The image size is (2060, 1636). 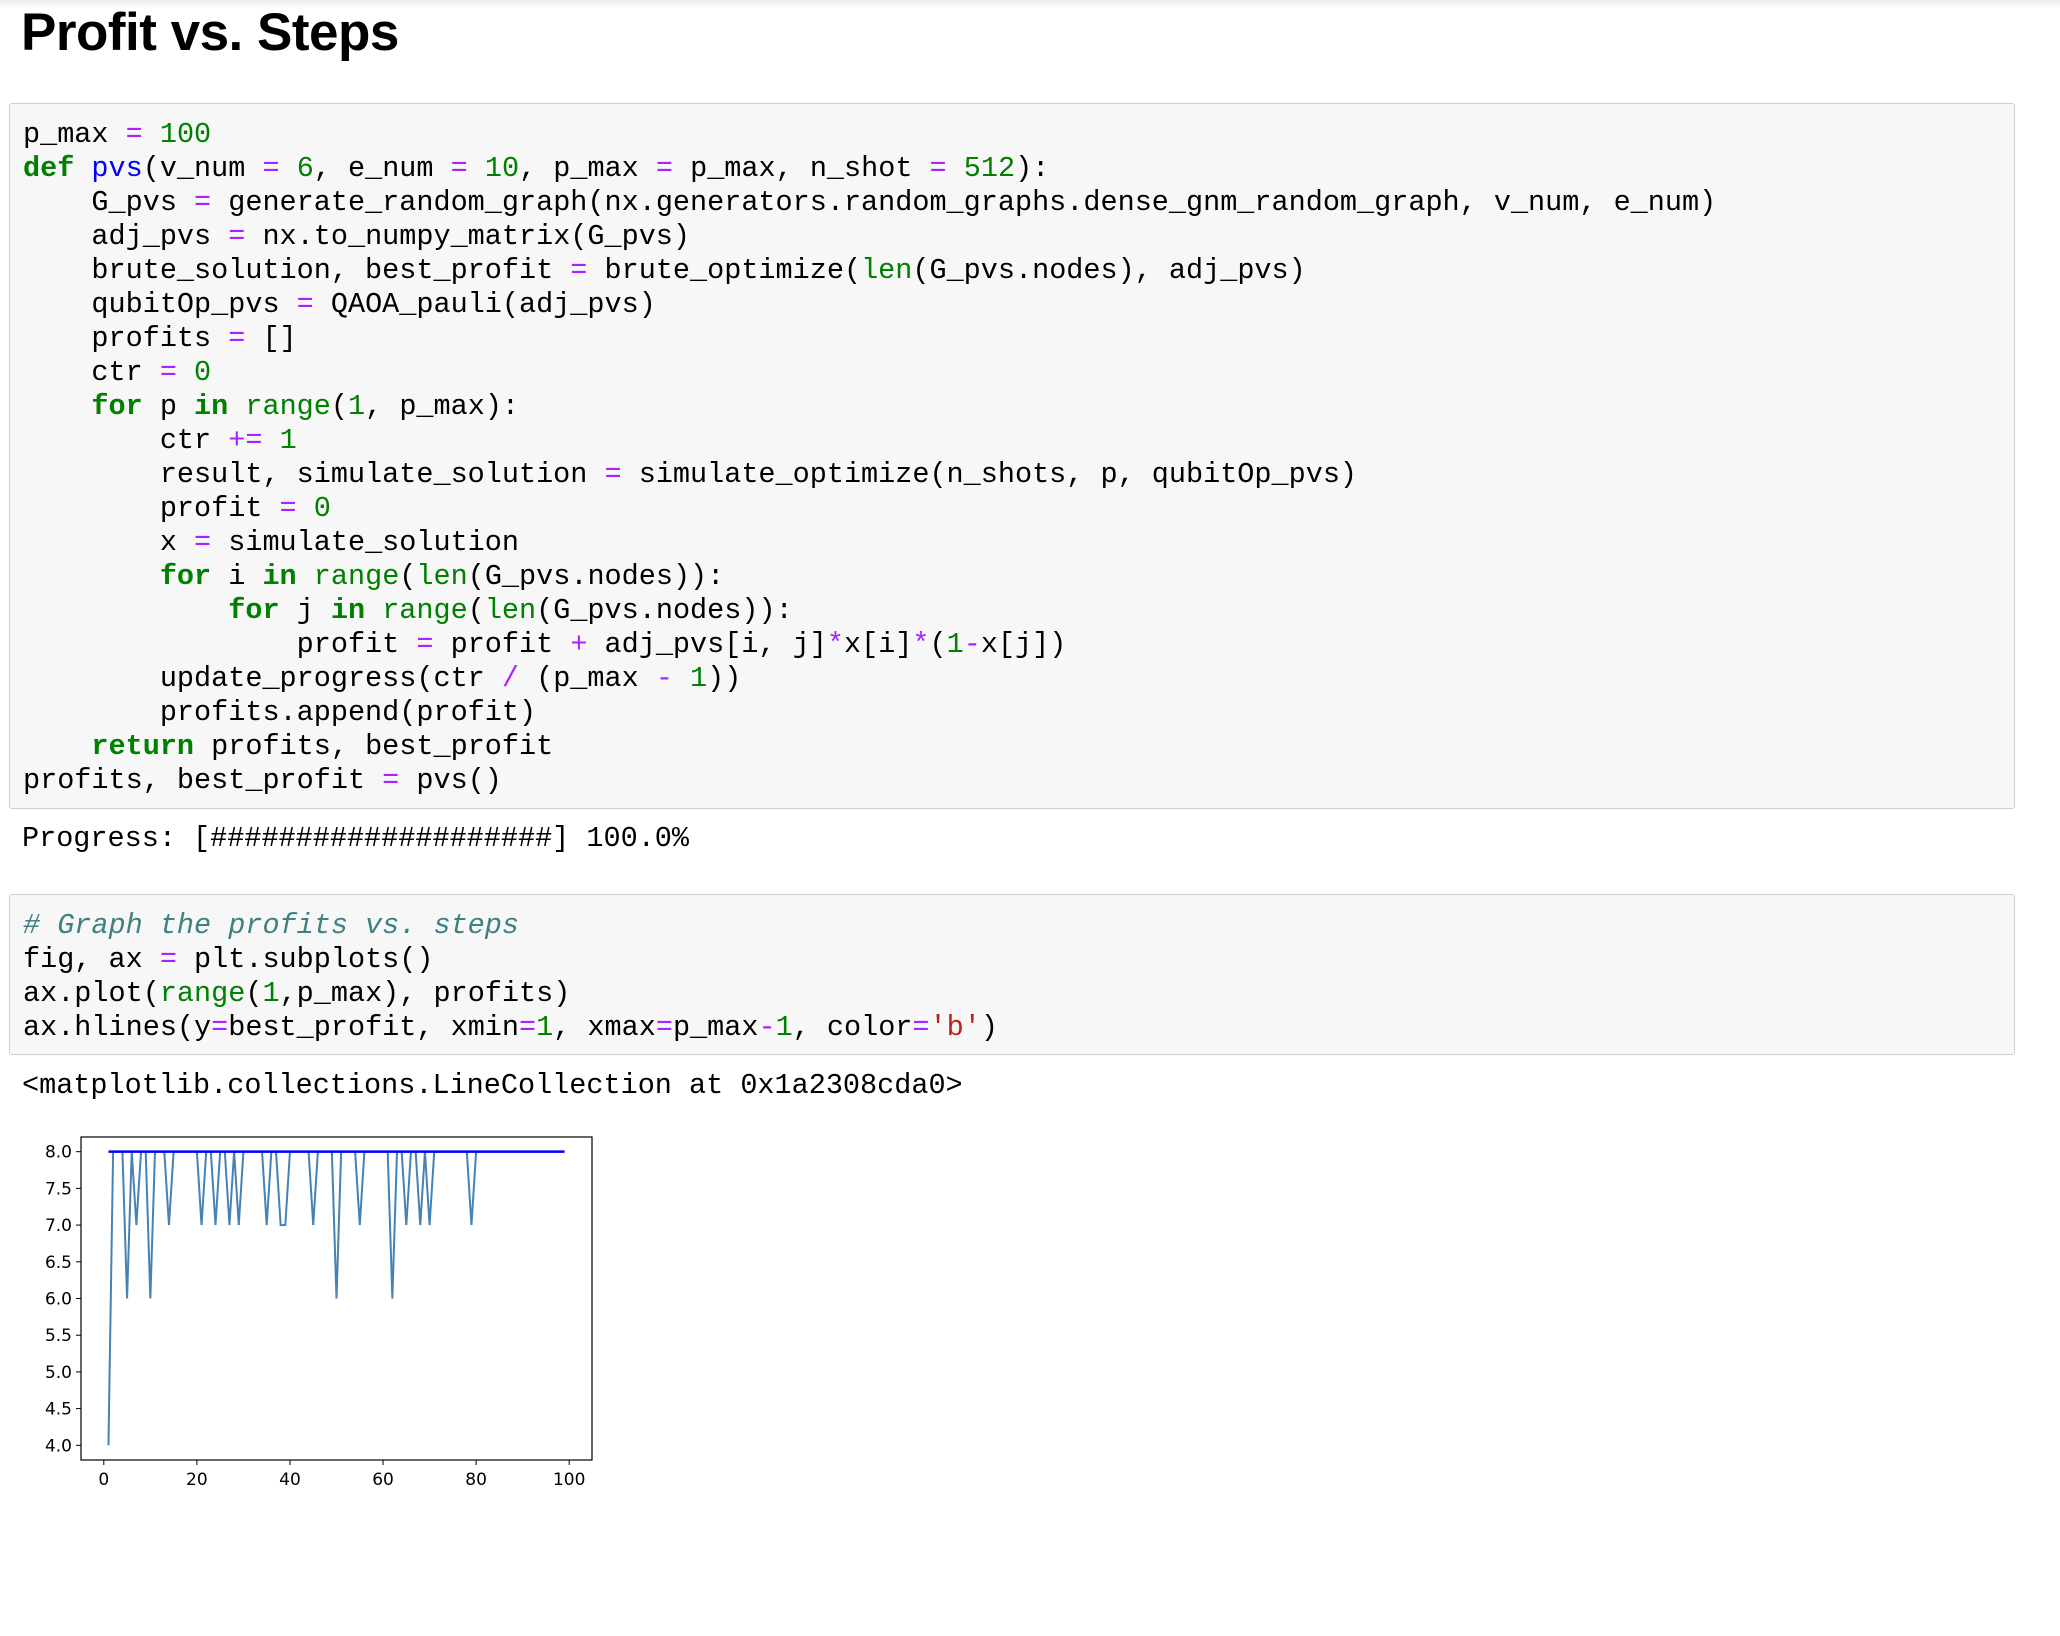 What do you see at coordinates (400, 1380) in the screenshot?
I see `profit-plot: 4.0 4.5 5.0 5.5 6.0 6.5 7.0 7.5 8.0 0 20 40 60 80 100` at bounding box center [400, 1380].